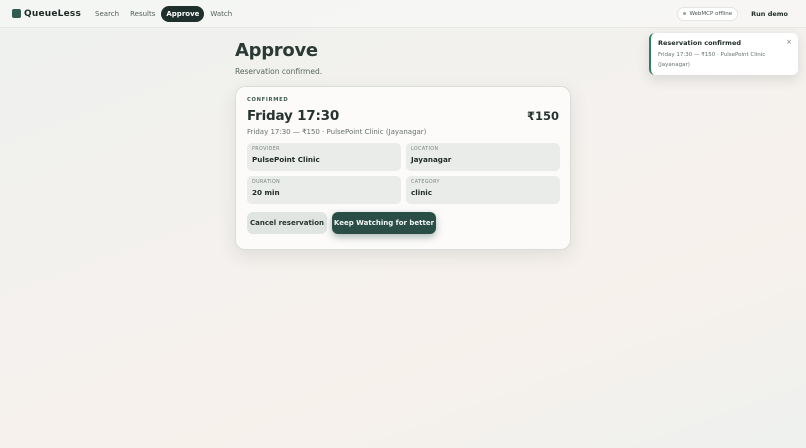  Describe the element at coordinates (384, 223) in the screenshot. I see `keep-watching-button: Keep Watching for better` at that location.